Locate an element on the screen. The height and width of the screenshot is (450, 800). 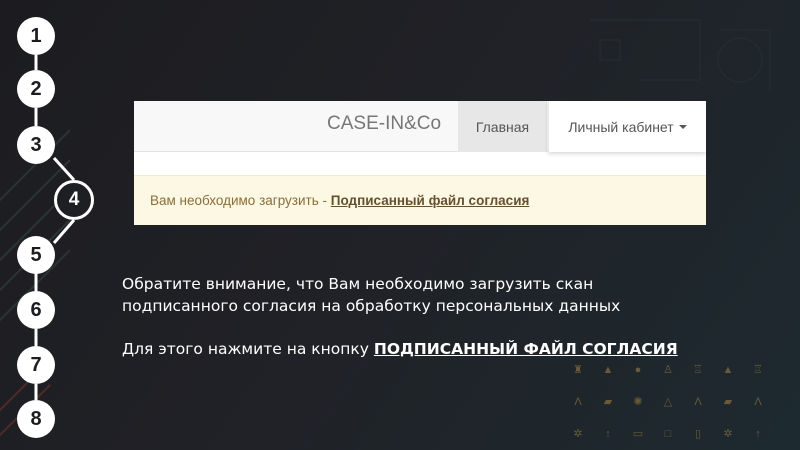
step-1: 1 is located at coordinates (36, 36).